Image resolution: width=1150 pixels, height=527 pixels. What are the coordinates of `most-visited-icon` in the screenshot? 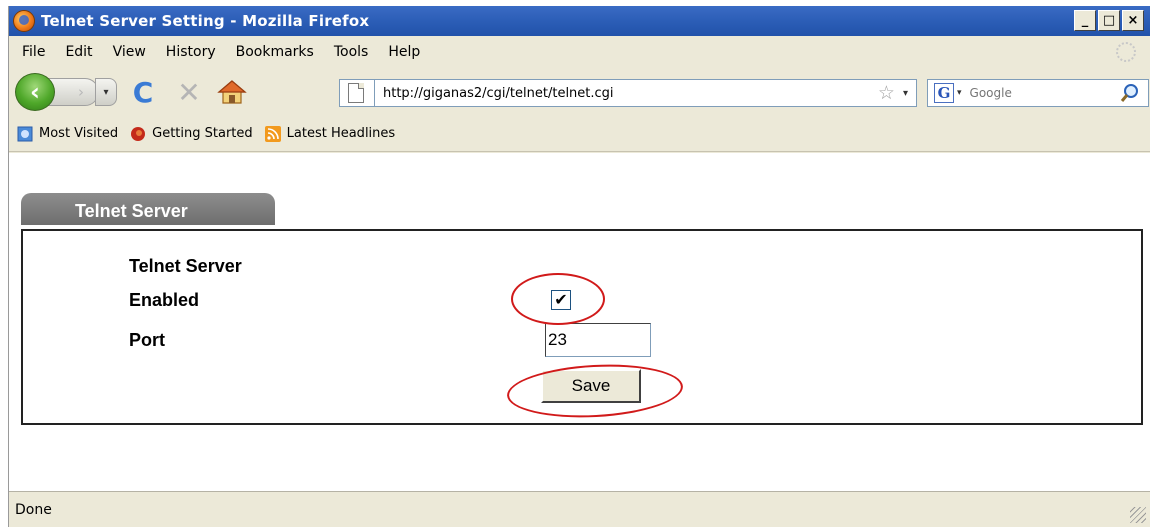 It's located at (25, 133).